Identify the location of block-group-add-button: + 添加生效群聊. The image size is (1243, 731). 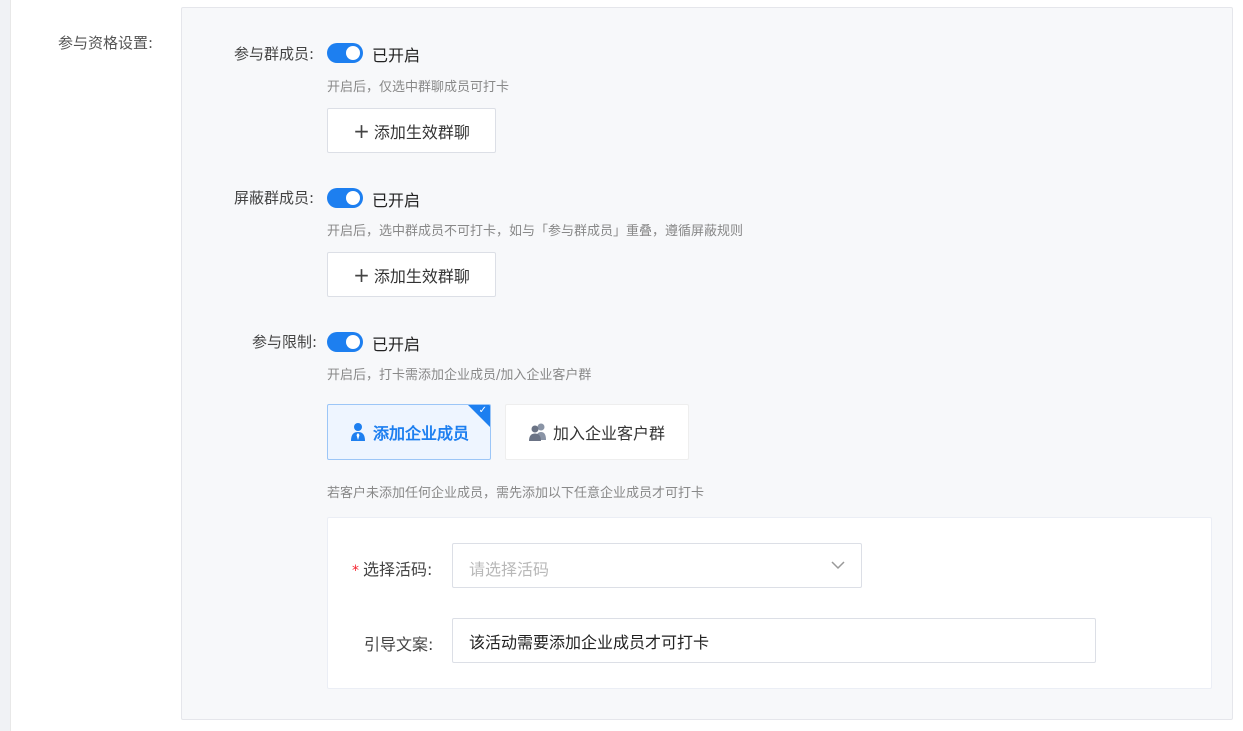
(411, 274).